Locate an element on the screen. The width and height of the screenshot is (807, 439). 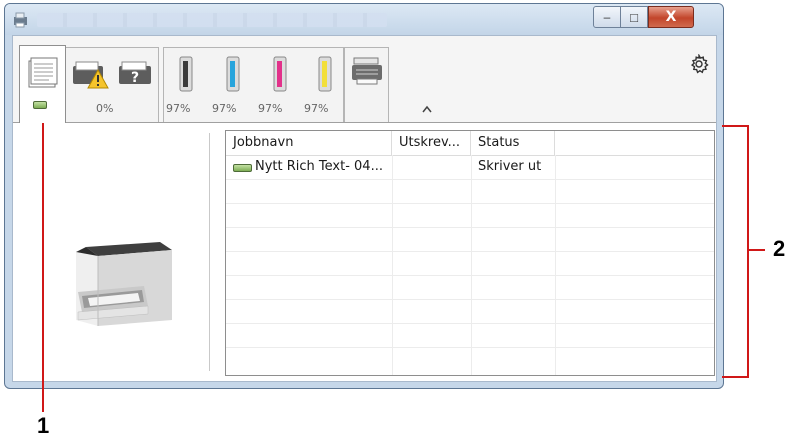
document-stack-icon is located at coordinates (43, 72).